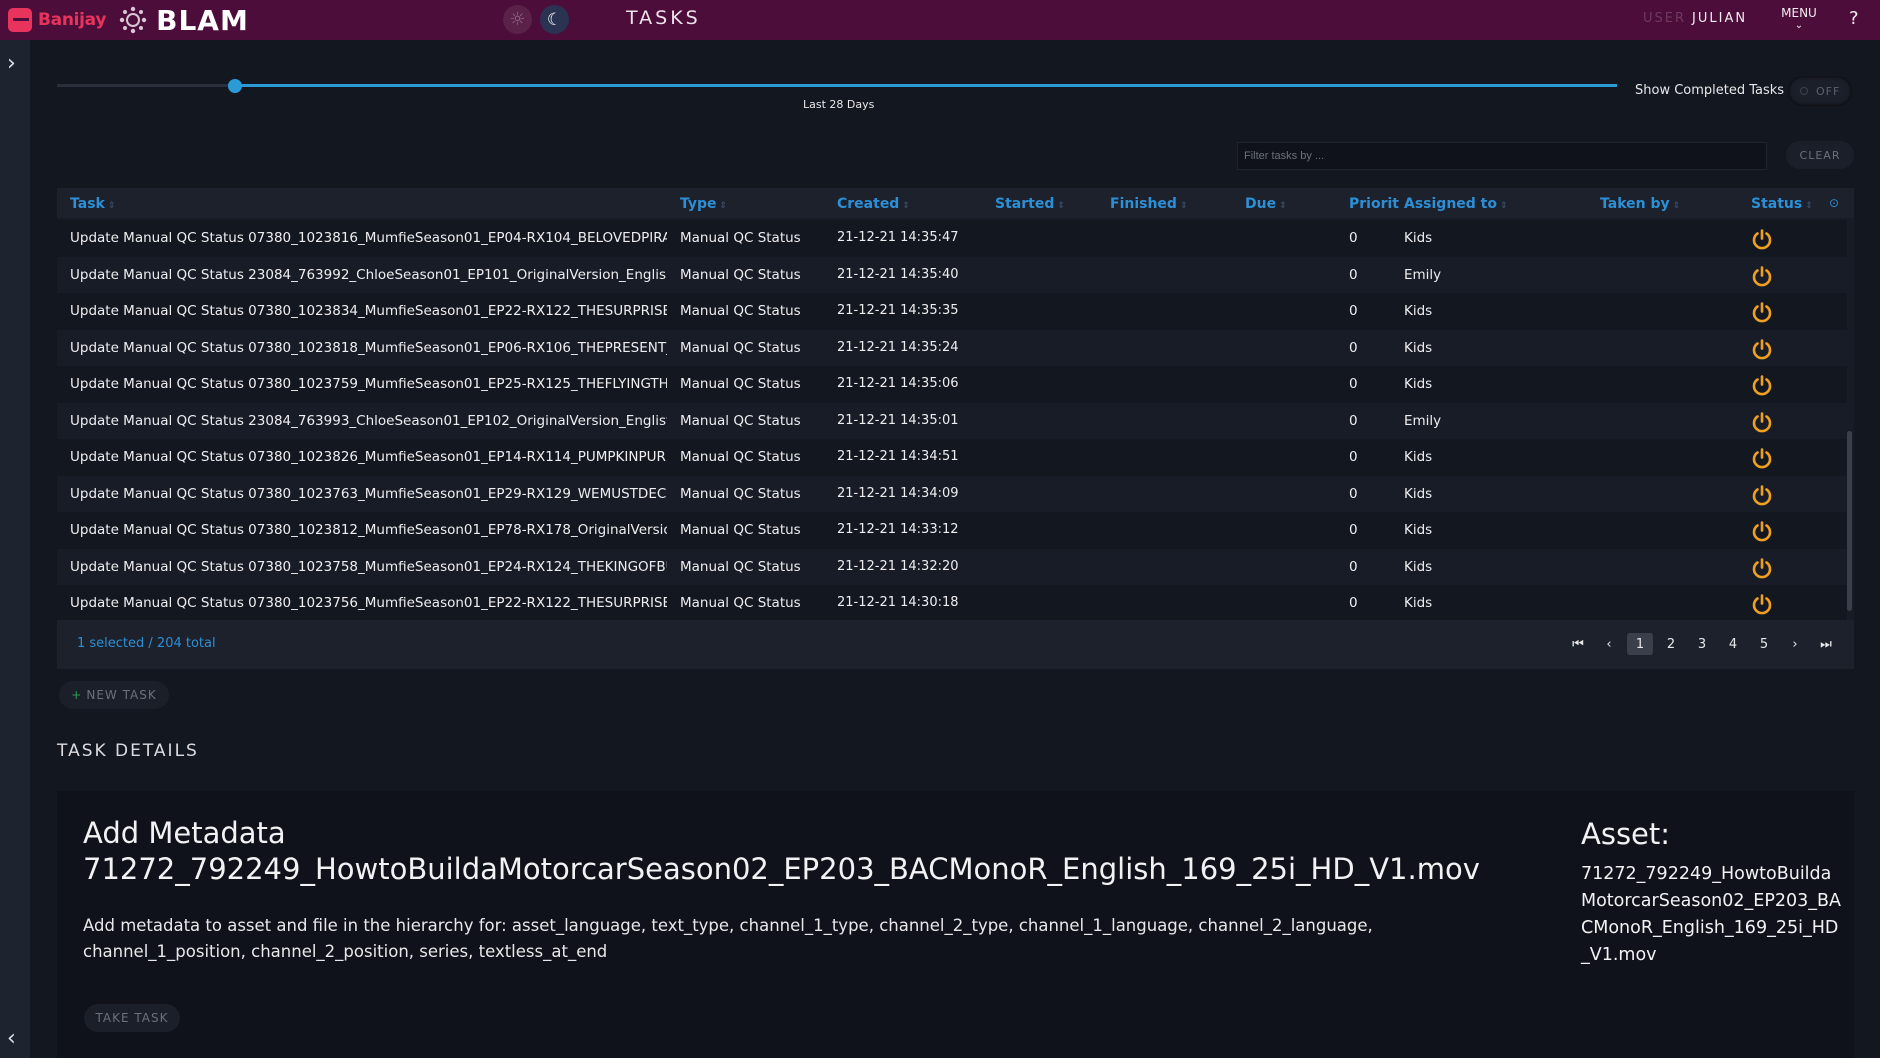 The image size is (1880, 1058). I want to click on column-header-label: Priorit, so click(1374, 204).